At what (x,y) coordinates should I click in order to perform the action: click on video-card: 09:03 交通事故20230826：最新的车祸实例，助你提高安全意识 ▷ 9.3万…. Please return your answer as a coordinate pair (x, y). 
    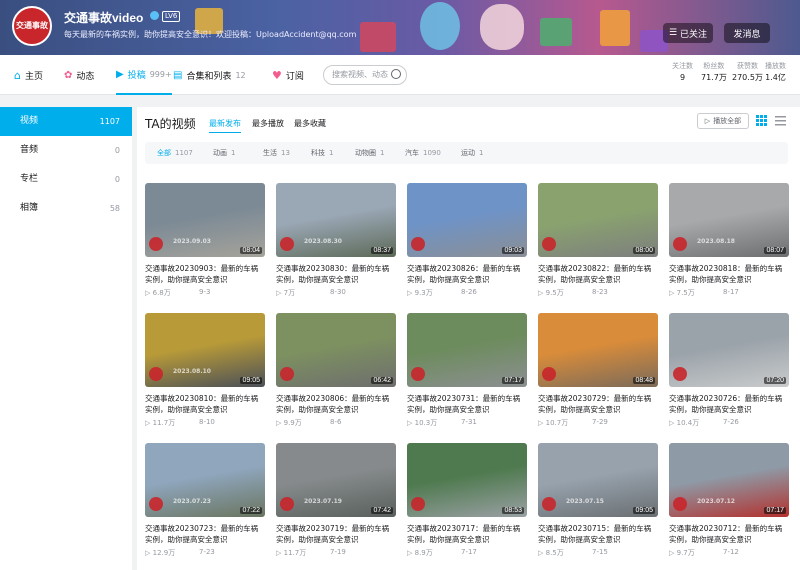
    Looking at the image, I should click on (467, 240).